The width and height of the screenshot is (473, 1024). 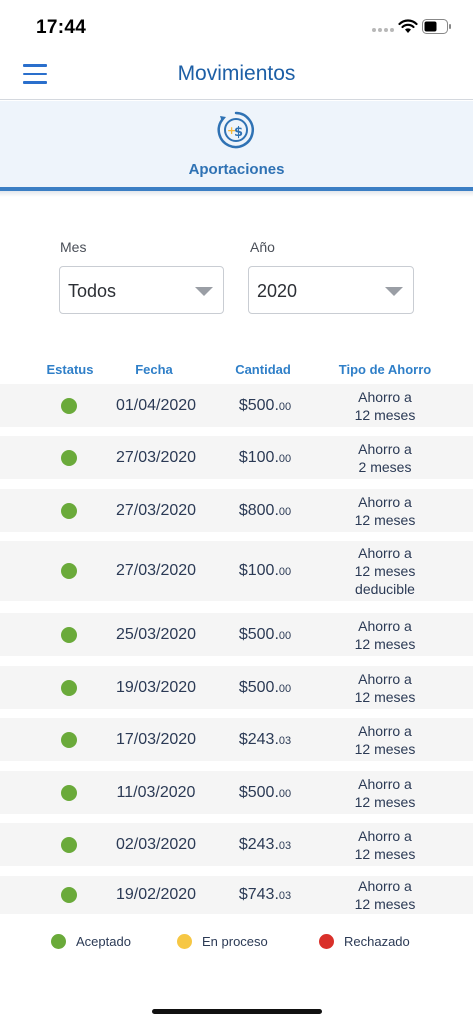 I want to click on table-row: 02/03/2020 $243.03 Ahorro a 12 meses, so click(x=236, y=844).